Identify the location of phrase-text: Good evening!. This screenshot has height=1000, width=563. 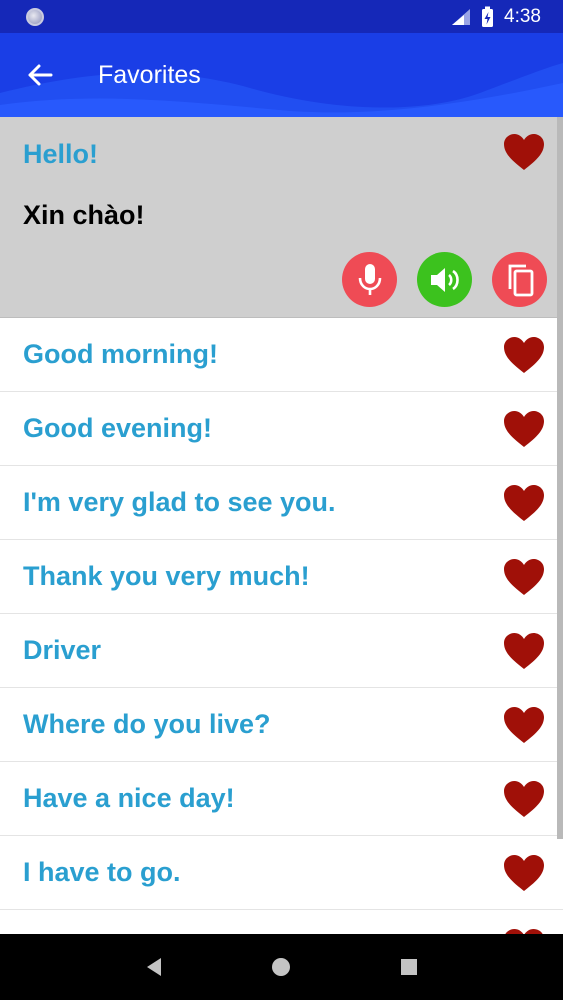
(117, 428).